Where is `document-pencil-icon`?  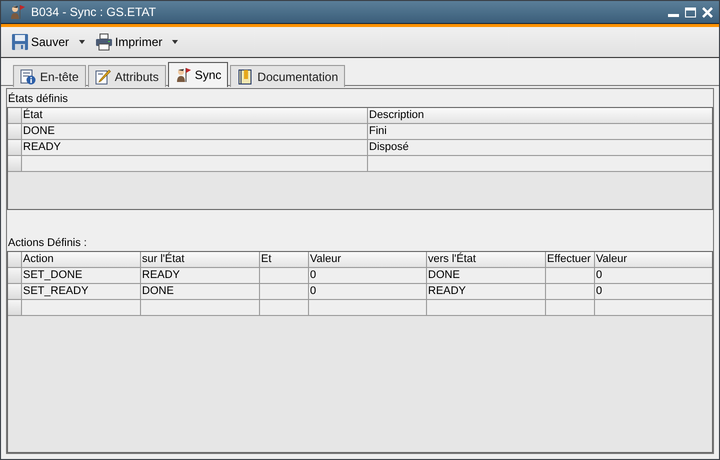
document-pencil-icon is located at coordinates (102, 76).